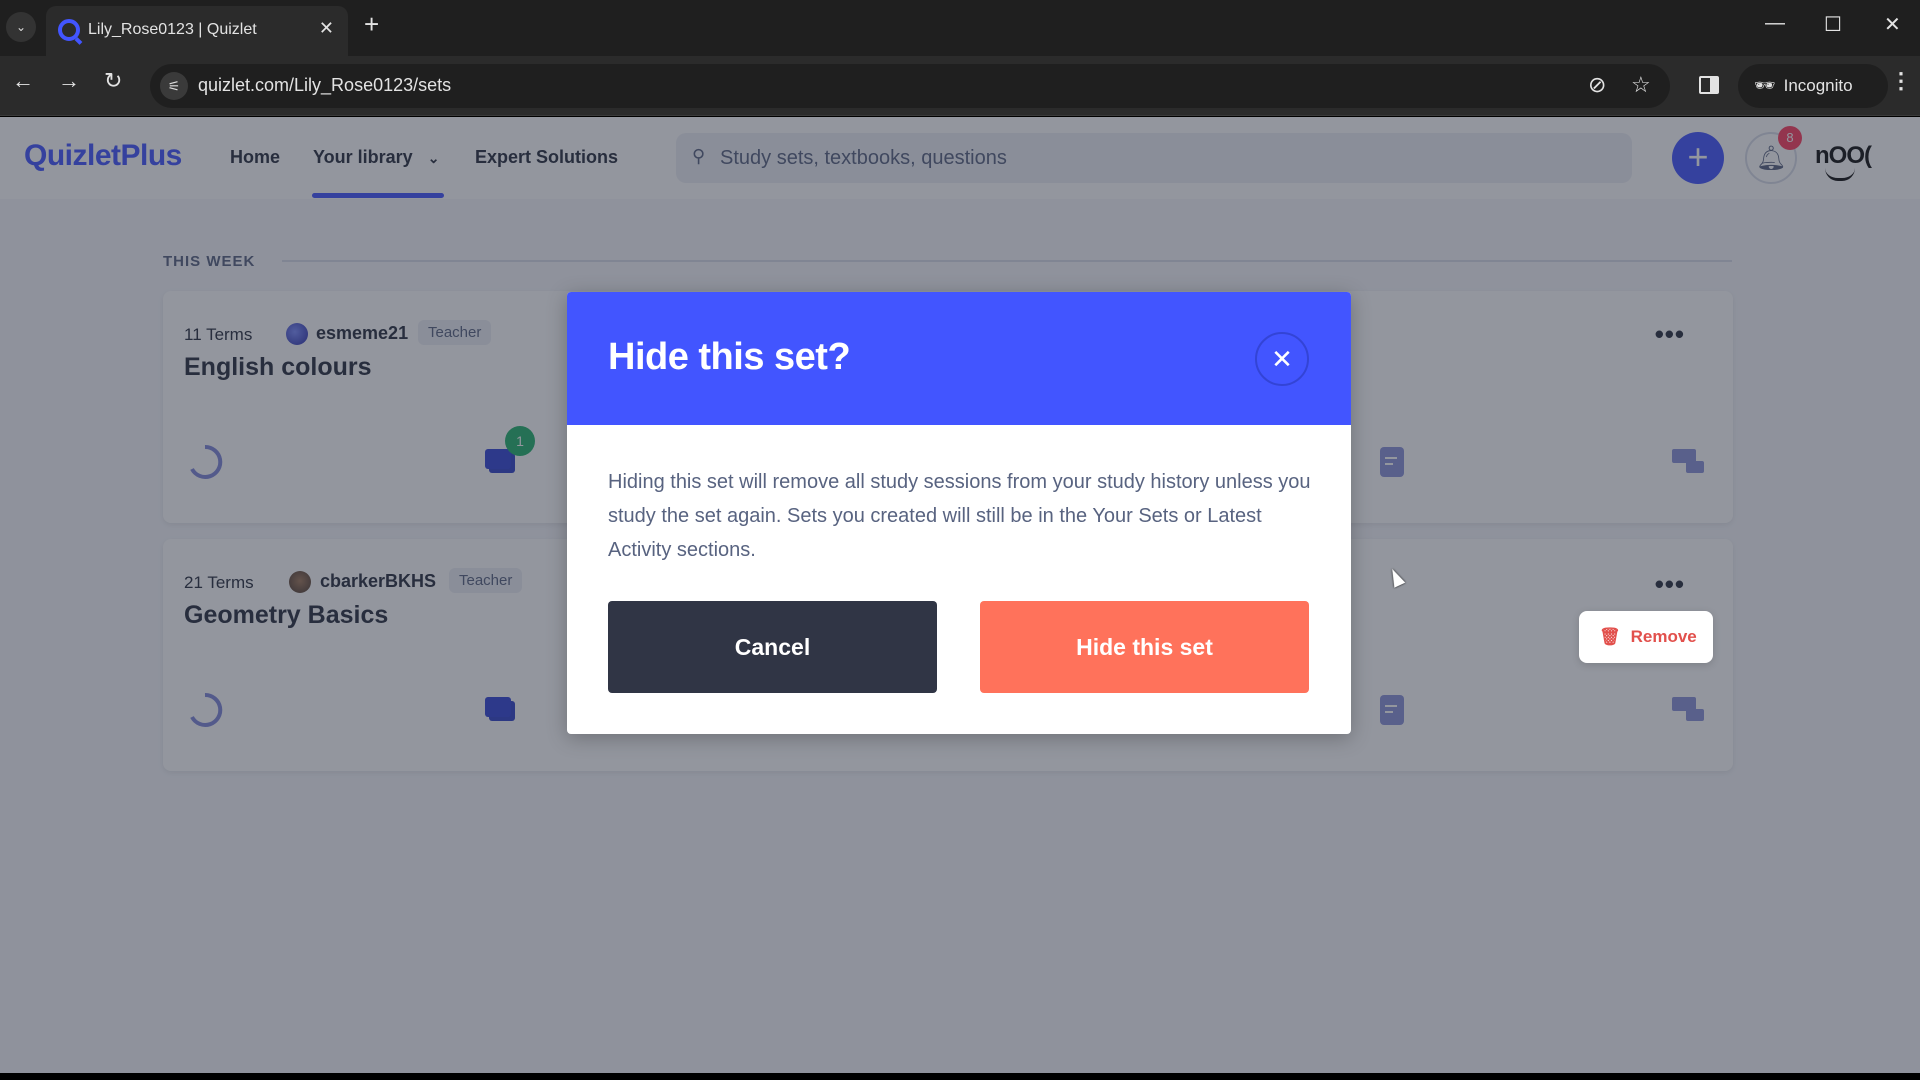 Image resolution: width=1920 pixels, height=1080 pixels. Describe the element at coordinates (729, 357) in the screenshot. I see `dialog-title: Hide this set?` at that location.